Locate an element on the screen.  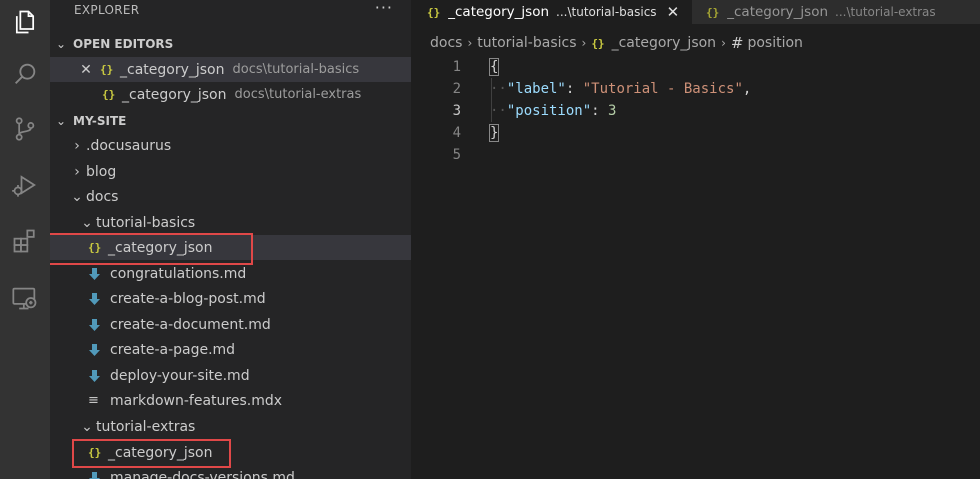
line-number: 4 is located at coordinates (456, 133).